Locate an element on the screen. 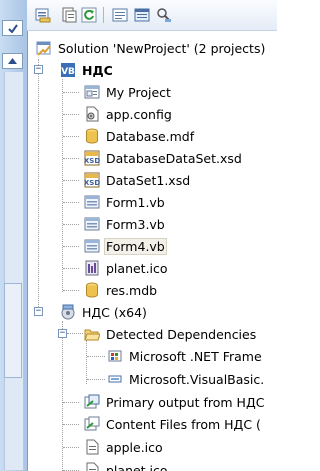 This screenshot has width=320, height=471. assembly-icon is located at coordinates (115, 379).